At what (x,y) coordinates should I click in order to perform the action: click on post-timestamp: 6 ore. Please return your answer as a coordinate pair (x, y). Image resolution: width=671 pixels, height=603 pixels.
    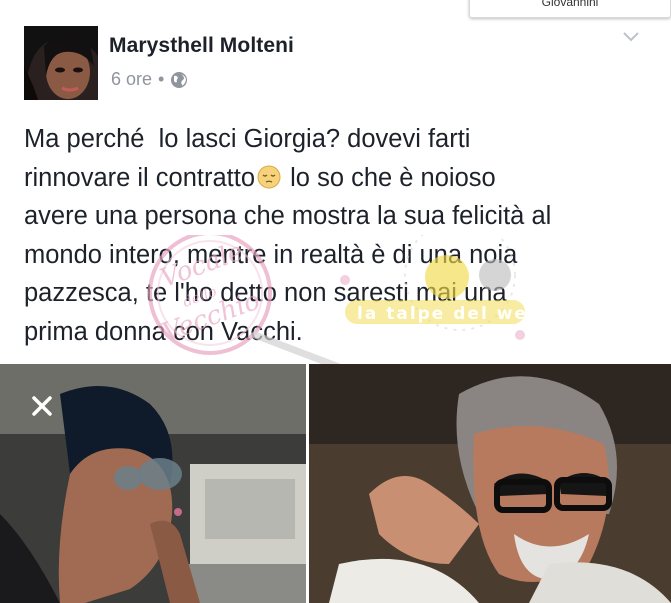
    Looking at the image, I should click on (131, 79).